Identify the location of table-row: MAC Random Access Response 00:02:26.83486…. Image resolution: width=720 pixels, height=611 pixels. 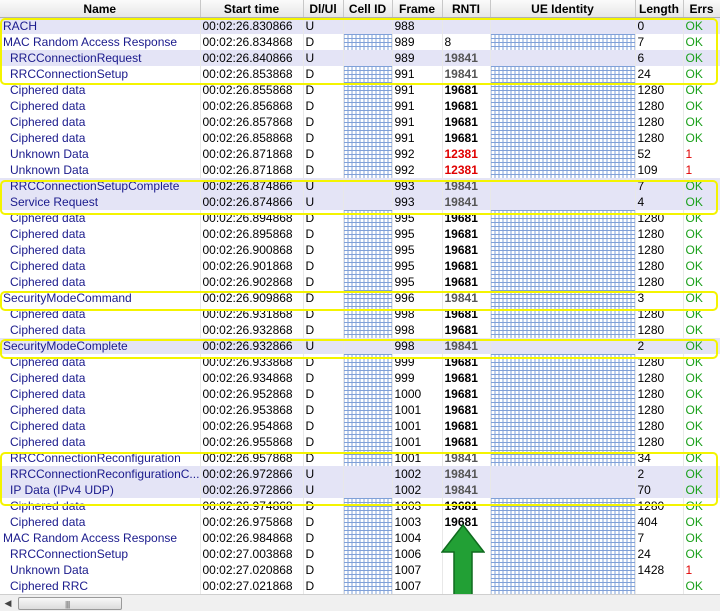
(360, 42).